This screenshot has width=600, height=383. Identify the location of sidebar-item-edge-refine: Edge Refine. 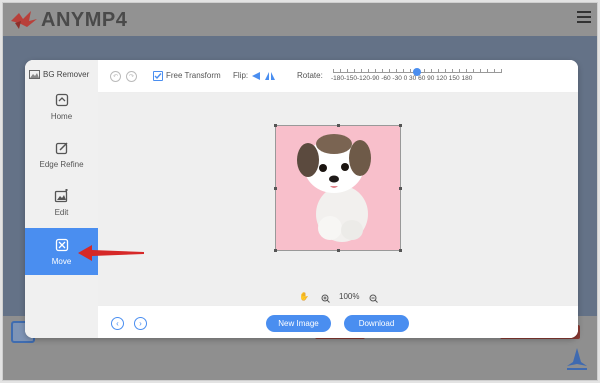
(61, 154).